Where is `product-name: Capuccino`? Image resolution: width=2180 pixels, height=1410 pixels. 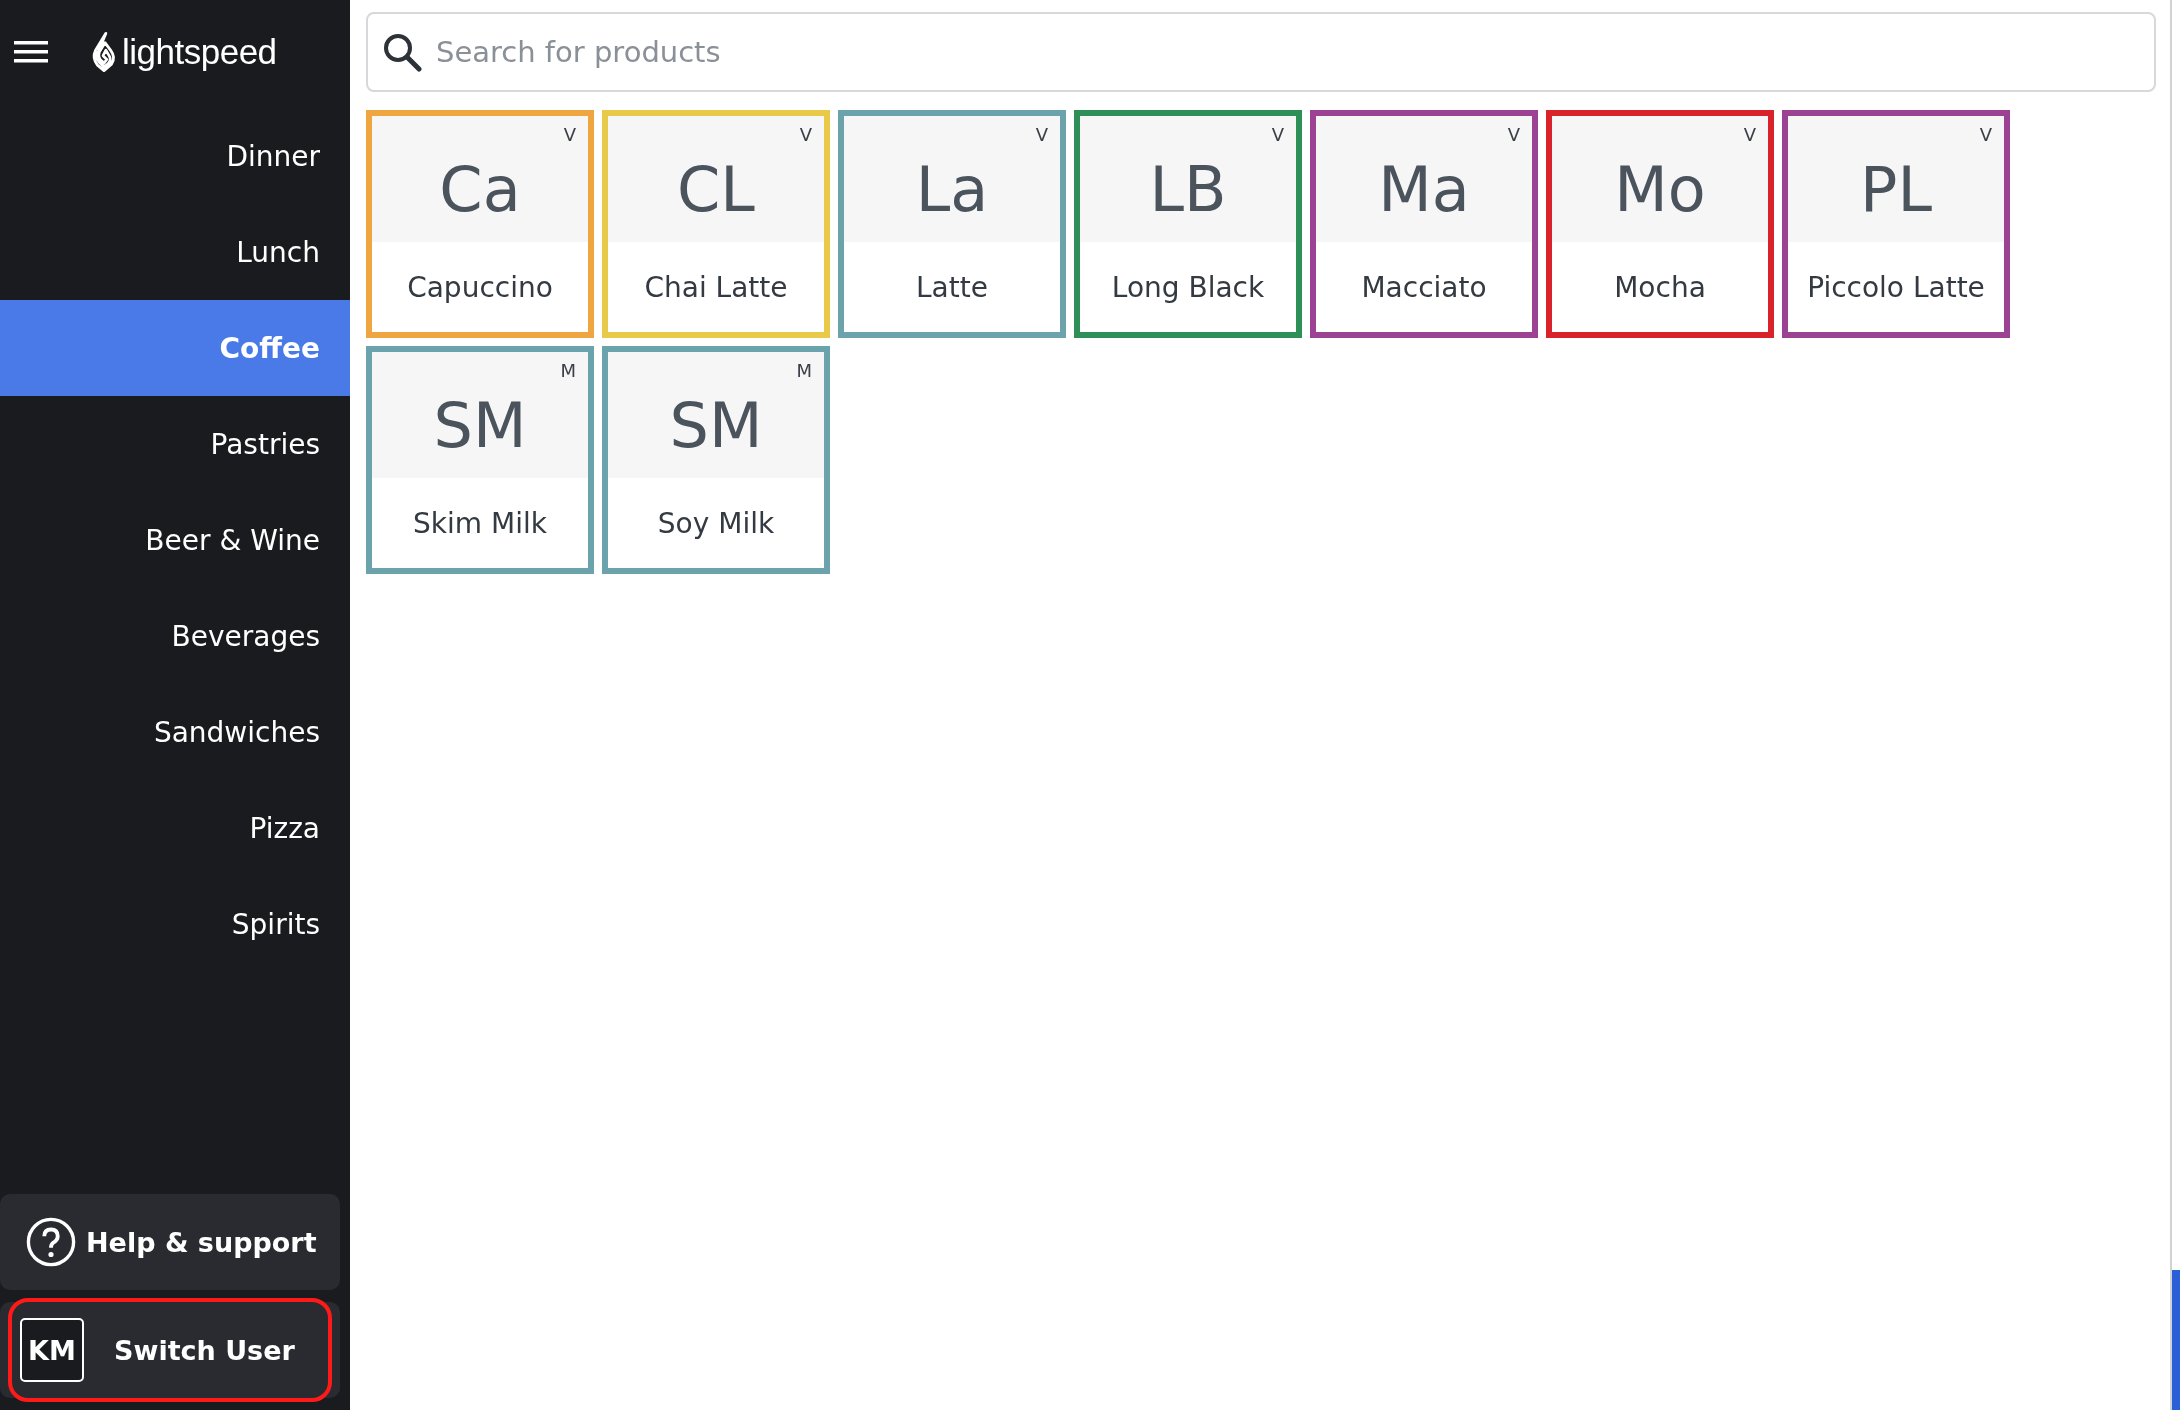 product-name: Capuccino is located at coordinates (480, 287).